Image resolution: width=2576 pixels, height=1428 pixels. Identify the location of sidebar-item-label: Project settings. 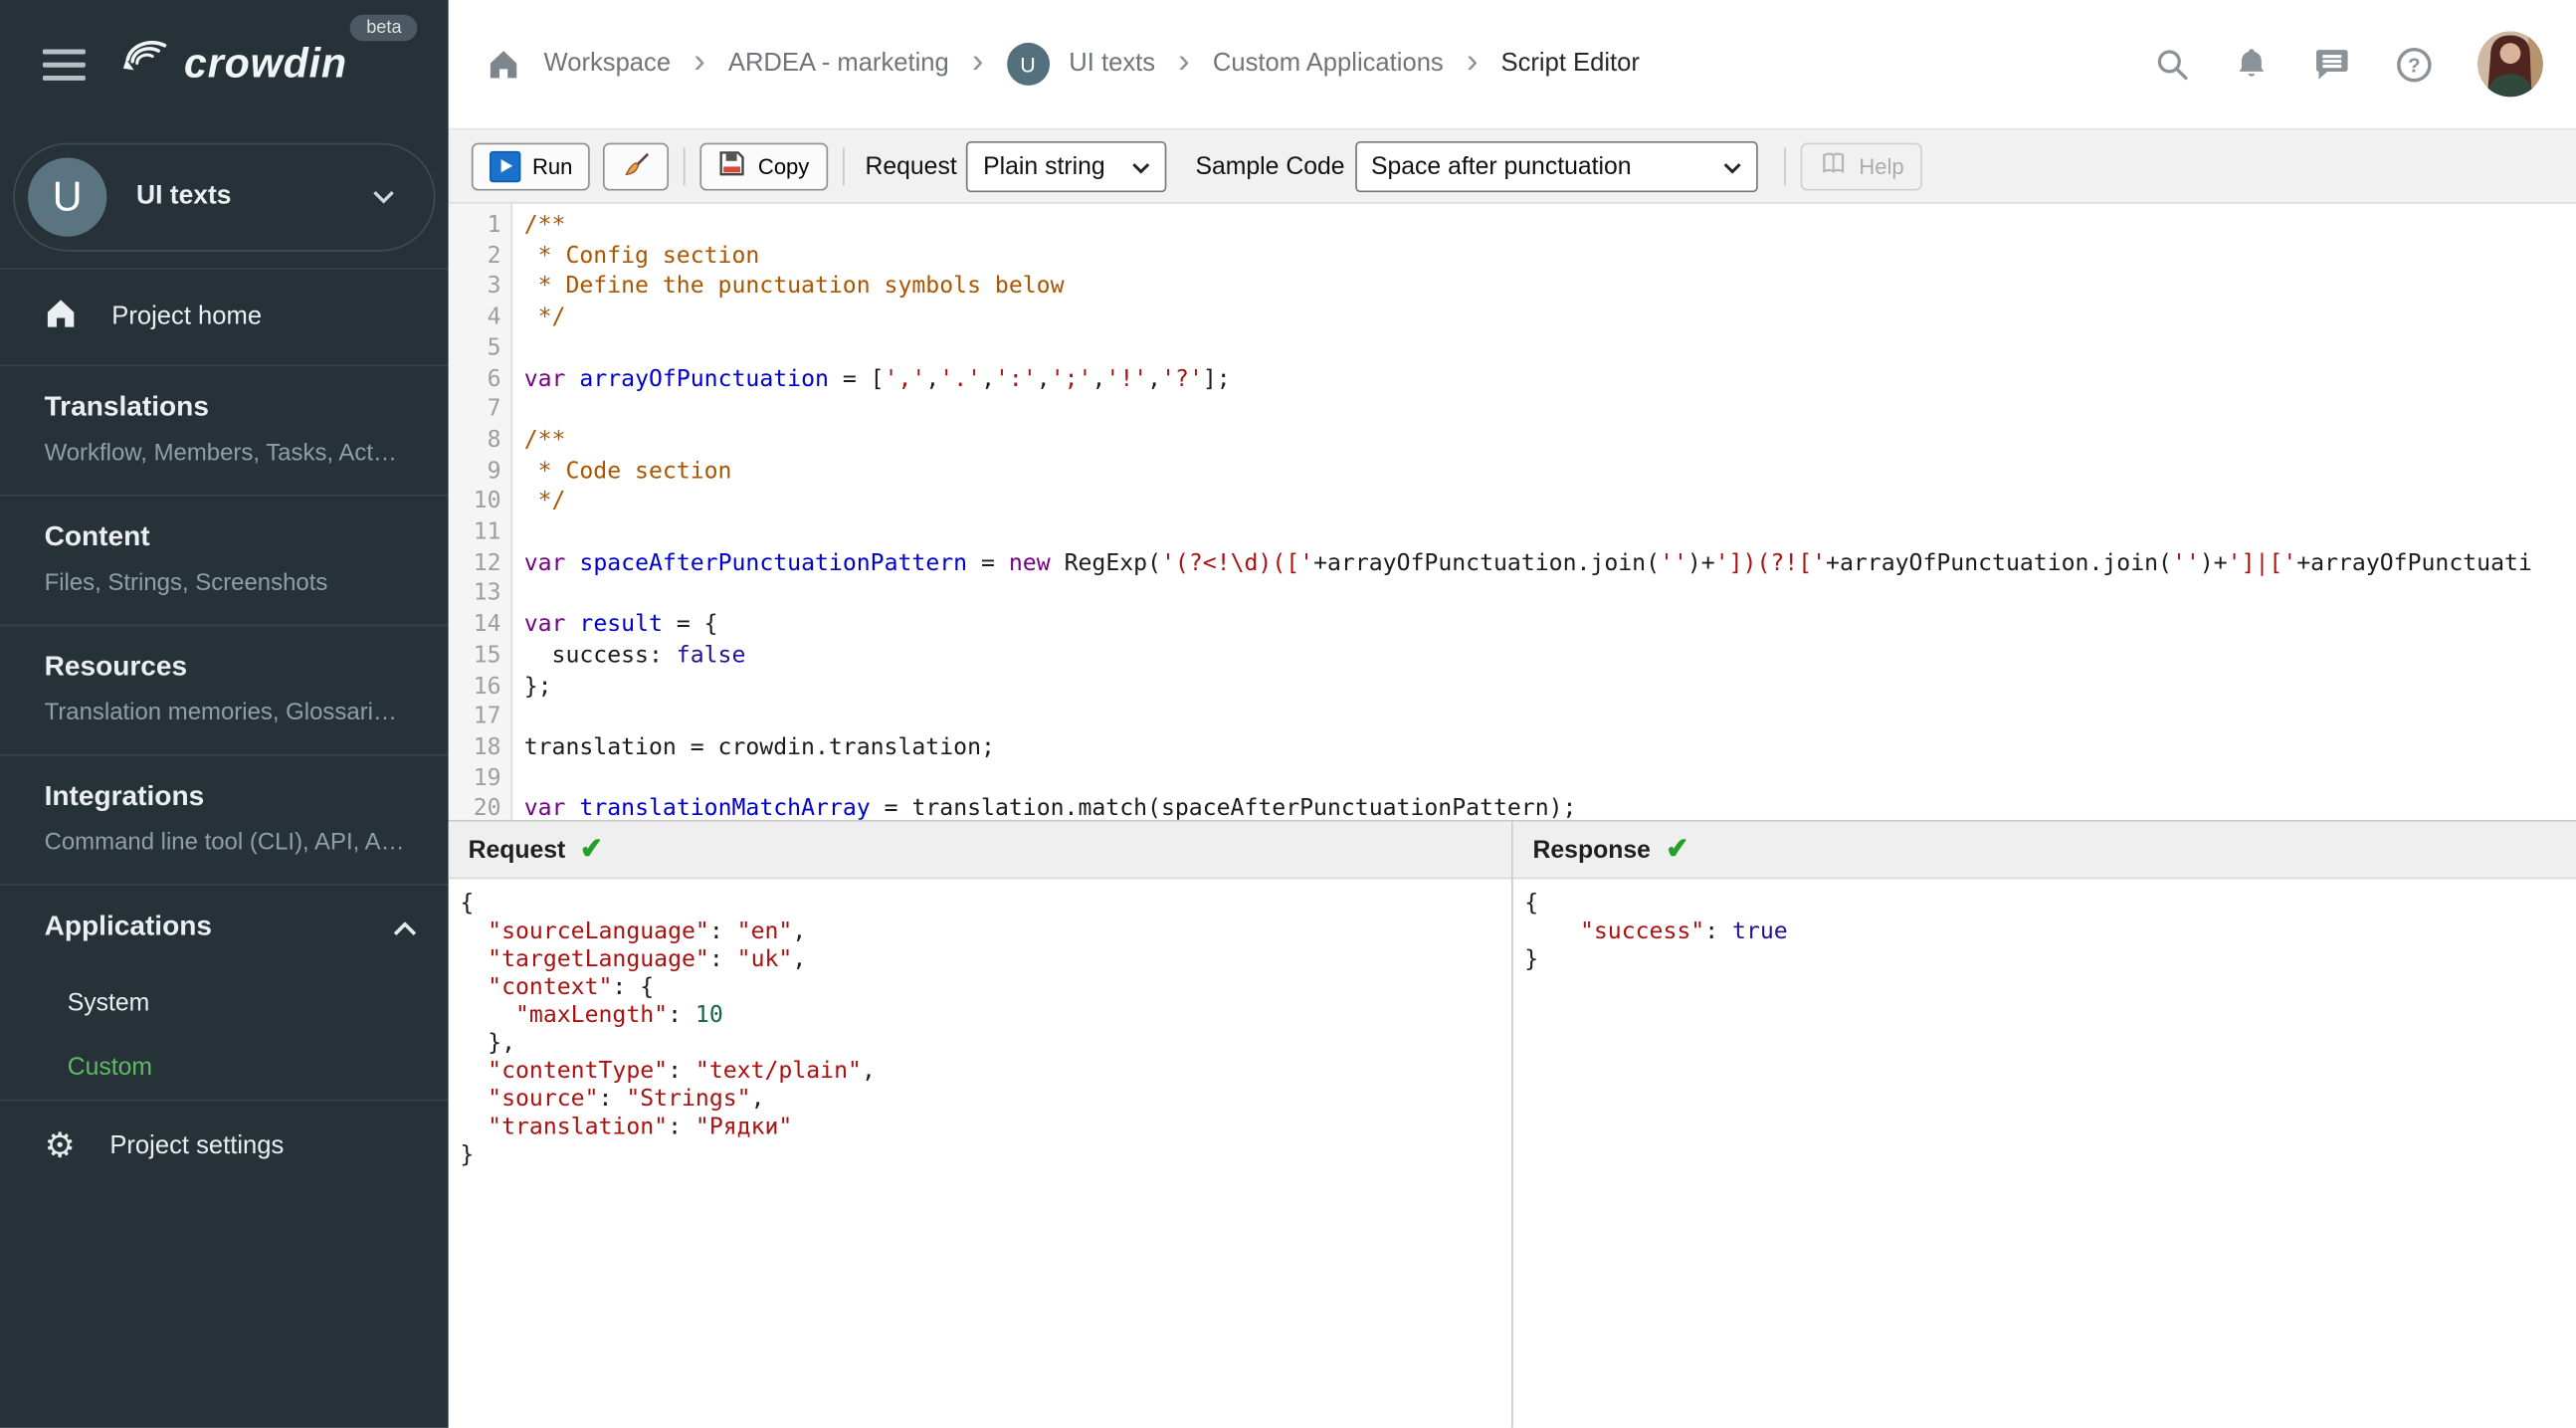
(197, 1144).